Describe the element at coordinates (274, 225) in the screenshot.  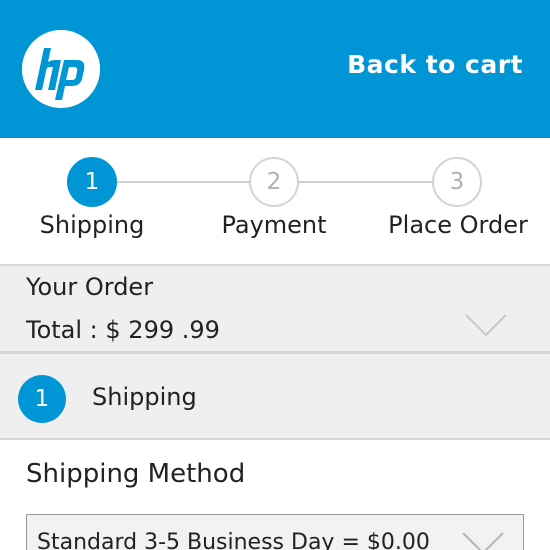
I see `step-2-label: Payment` at that location.